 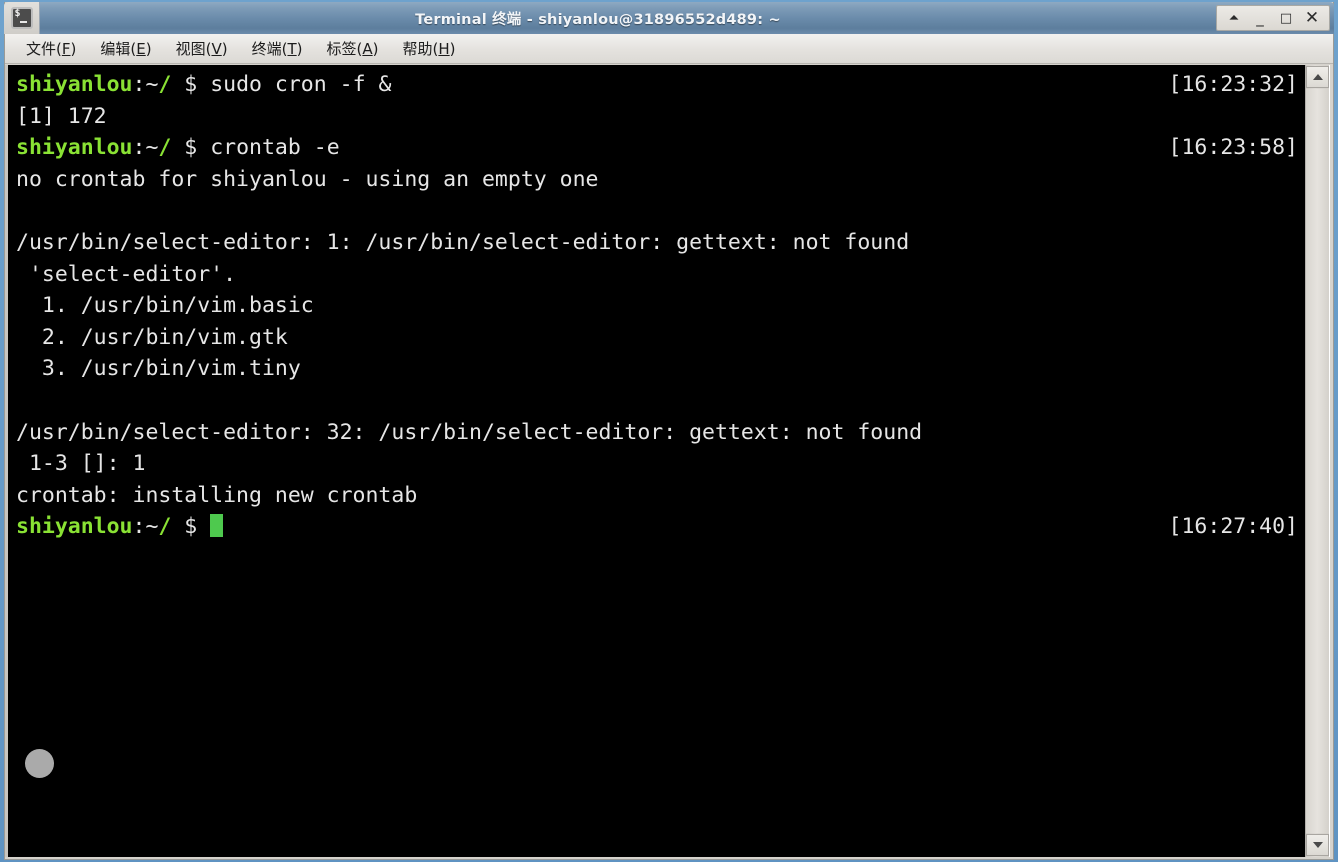 I want to click on terminal-output-text: crontab: installing new crontab, so click(x=217, y=495).